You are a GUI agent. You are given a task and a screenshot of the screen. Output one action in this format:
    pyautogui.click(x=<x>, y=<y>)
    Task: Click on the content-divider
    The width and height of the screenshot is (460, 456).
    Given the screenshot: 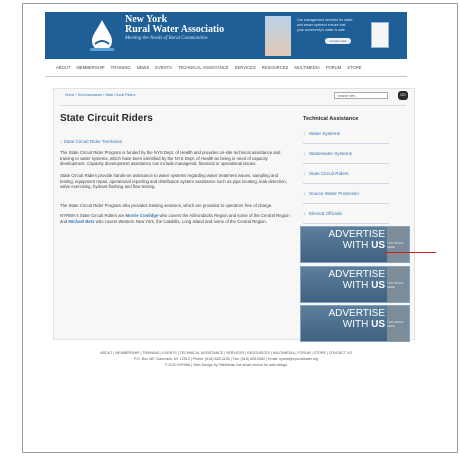 What is the action you would take?
    pyautogui.click(x=233, y=105)
    